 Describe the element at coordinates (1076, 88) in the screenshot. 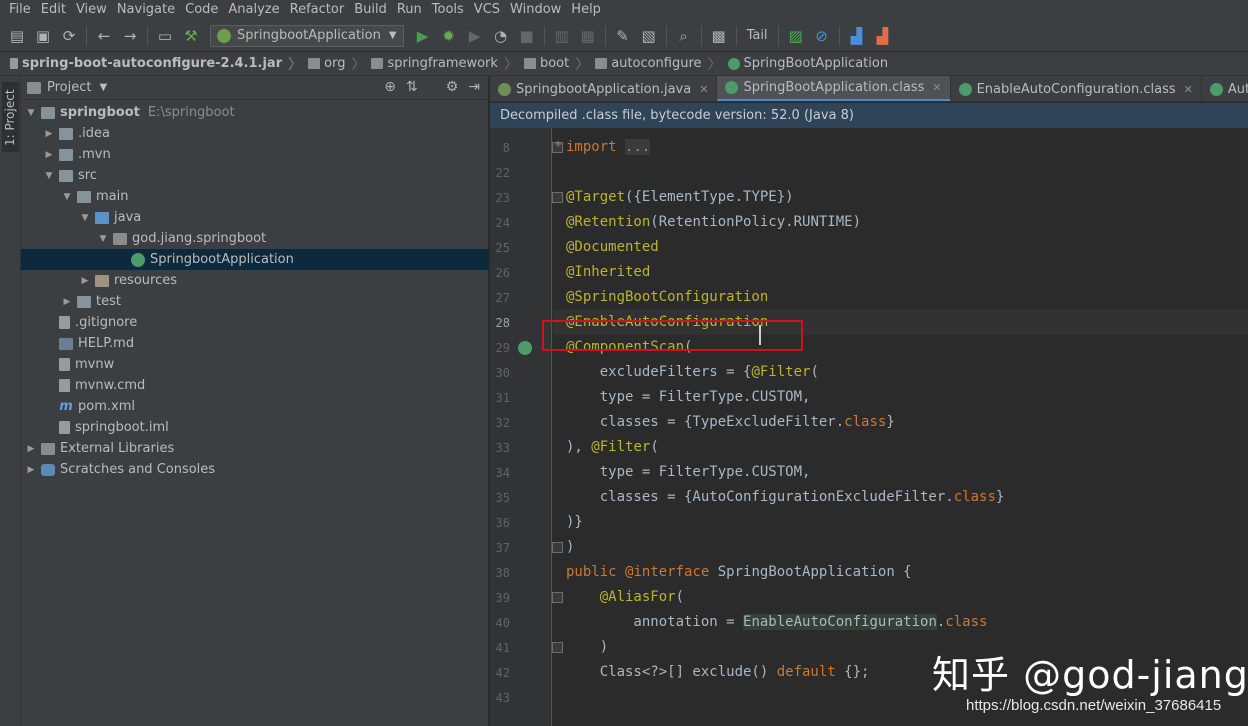

I see `editor-tab: EnableAutoConfiguration.class ✕` at that location.